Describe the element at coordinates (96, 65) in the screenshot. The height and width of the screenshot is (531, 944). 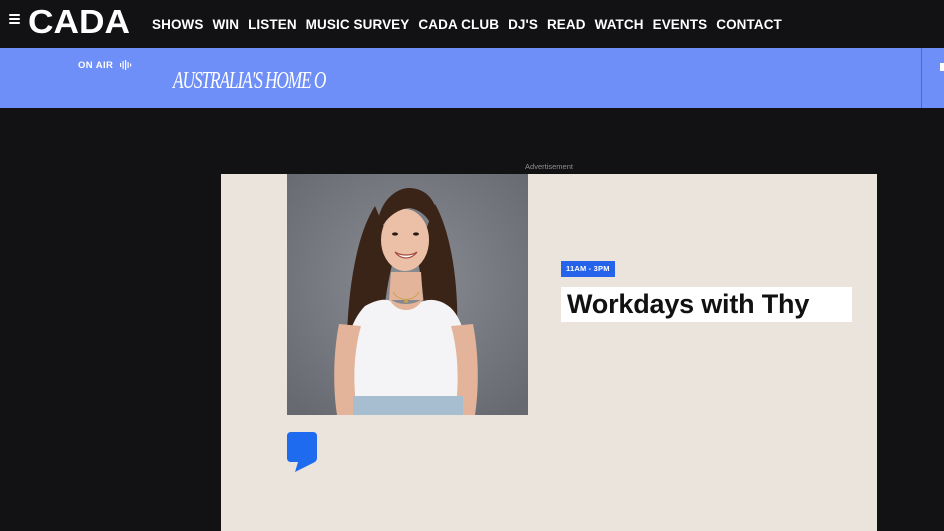
I see `on-air-label: ON AIR` at that location.